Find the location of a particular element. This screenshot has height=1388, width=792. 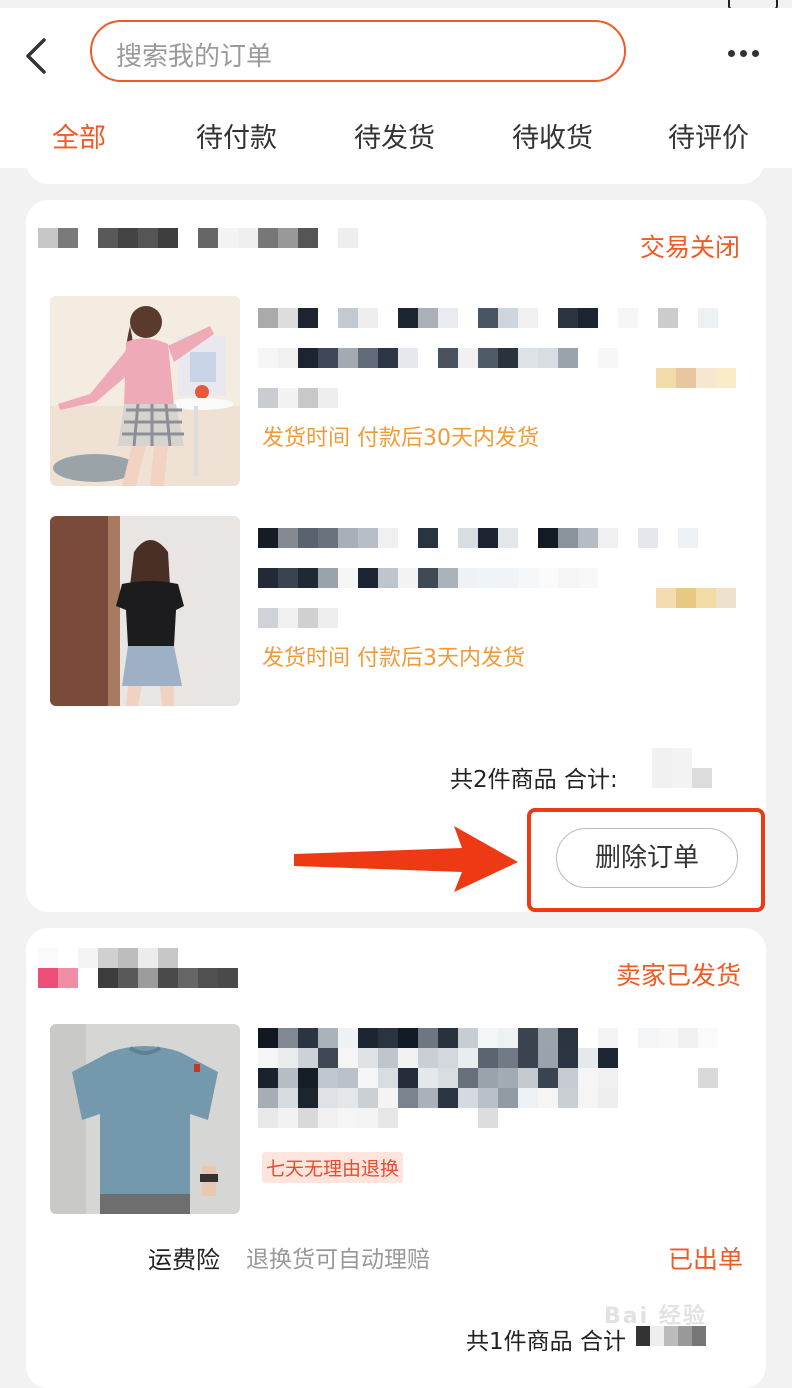

tab-pending-shipment: 待发货 is located at coordinates (394, 135).